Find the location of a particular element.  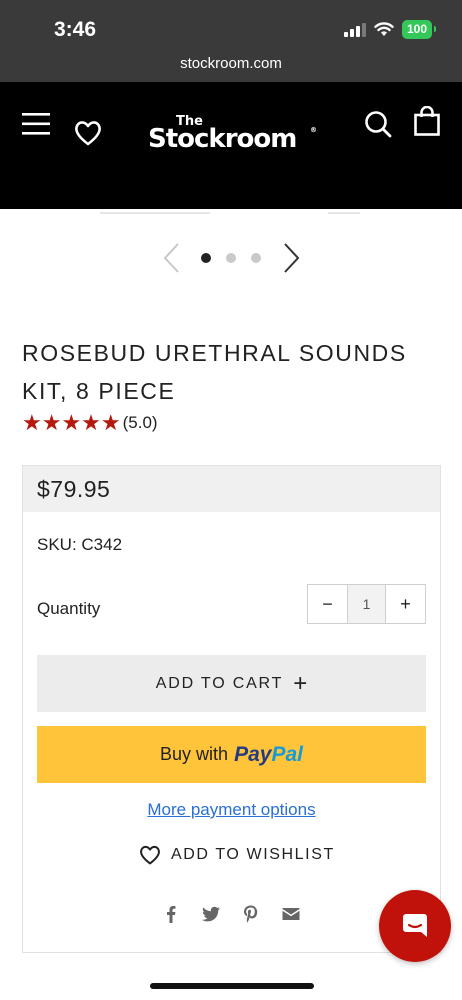

twitter-icon is located at coordinates (211, 914).